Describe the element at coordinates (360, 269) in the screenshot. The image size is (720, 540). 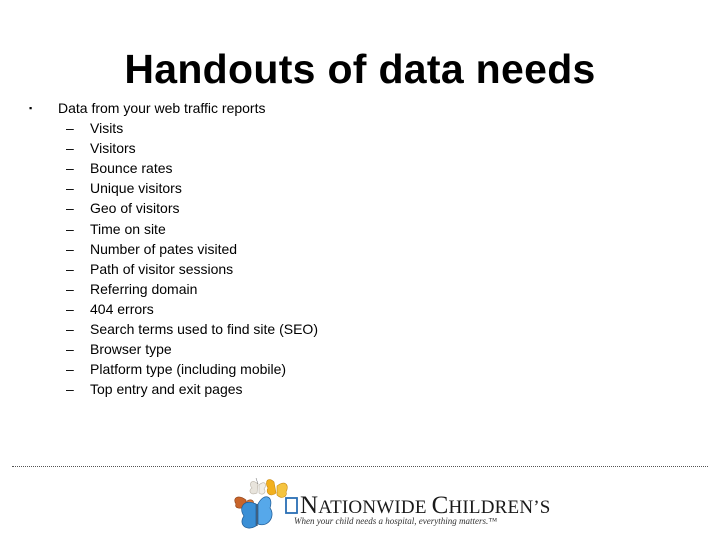
I see `sub-bullet-item: – Path of visitor sessions` at that location.